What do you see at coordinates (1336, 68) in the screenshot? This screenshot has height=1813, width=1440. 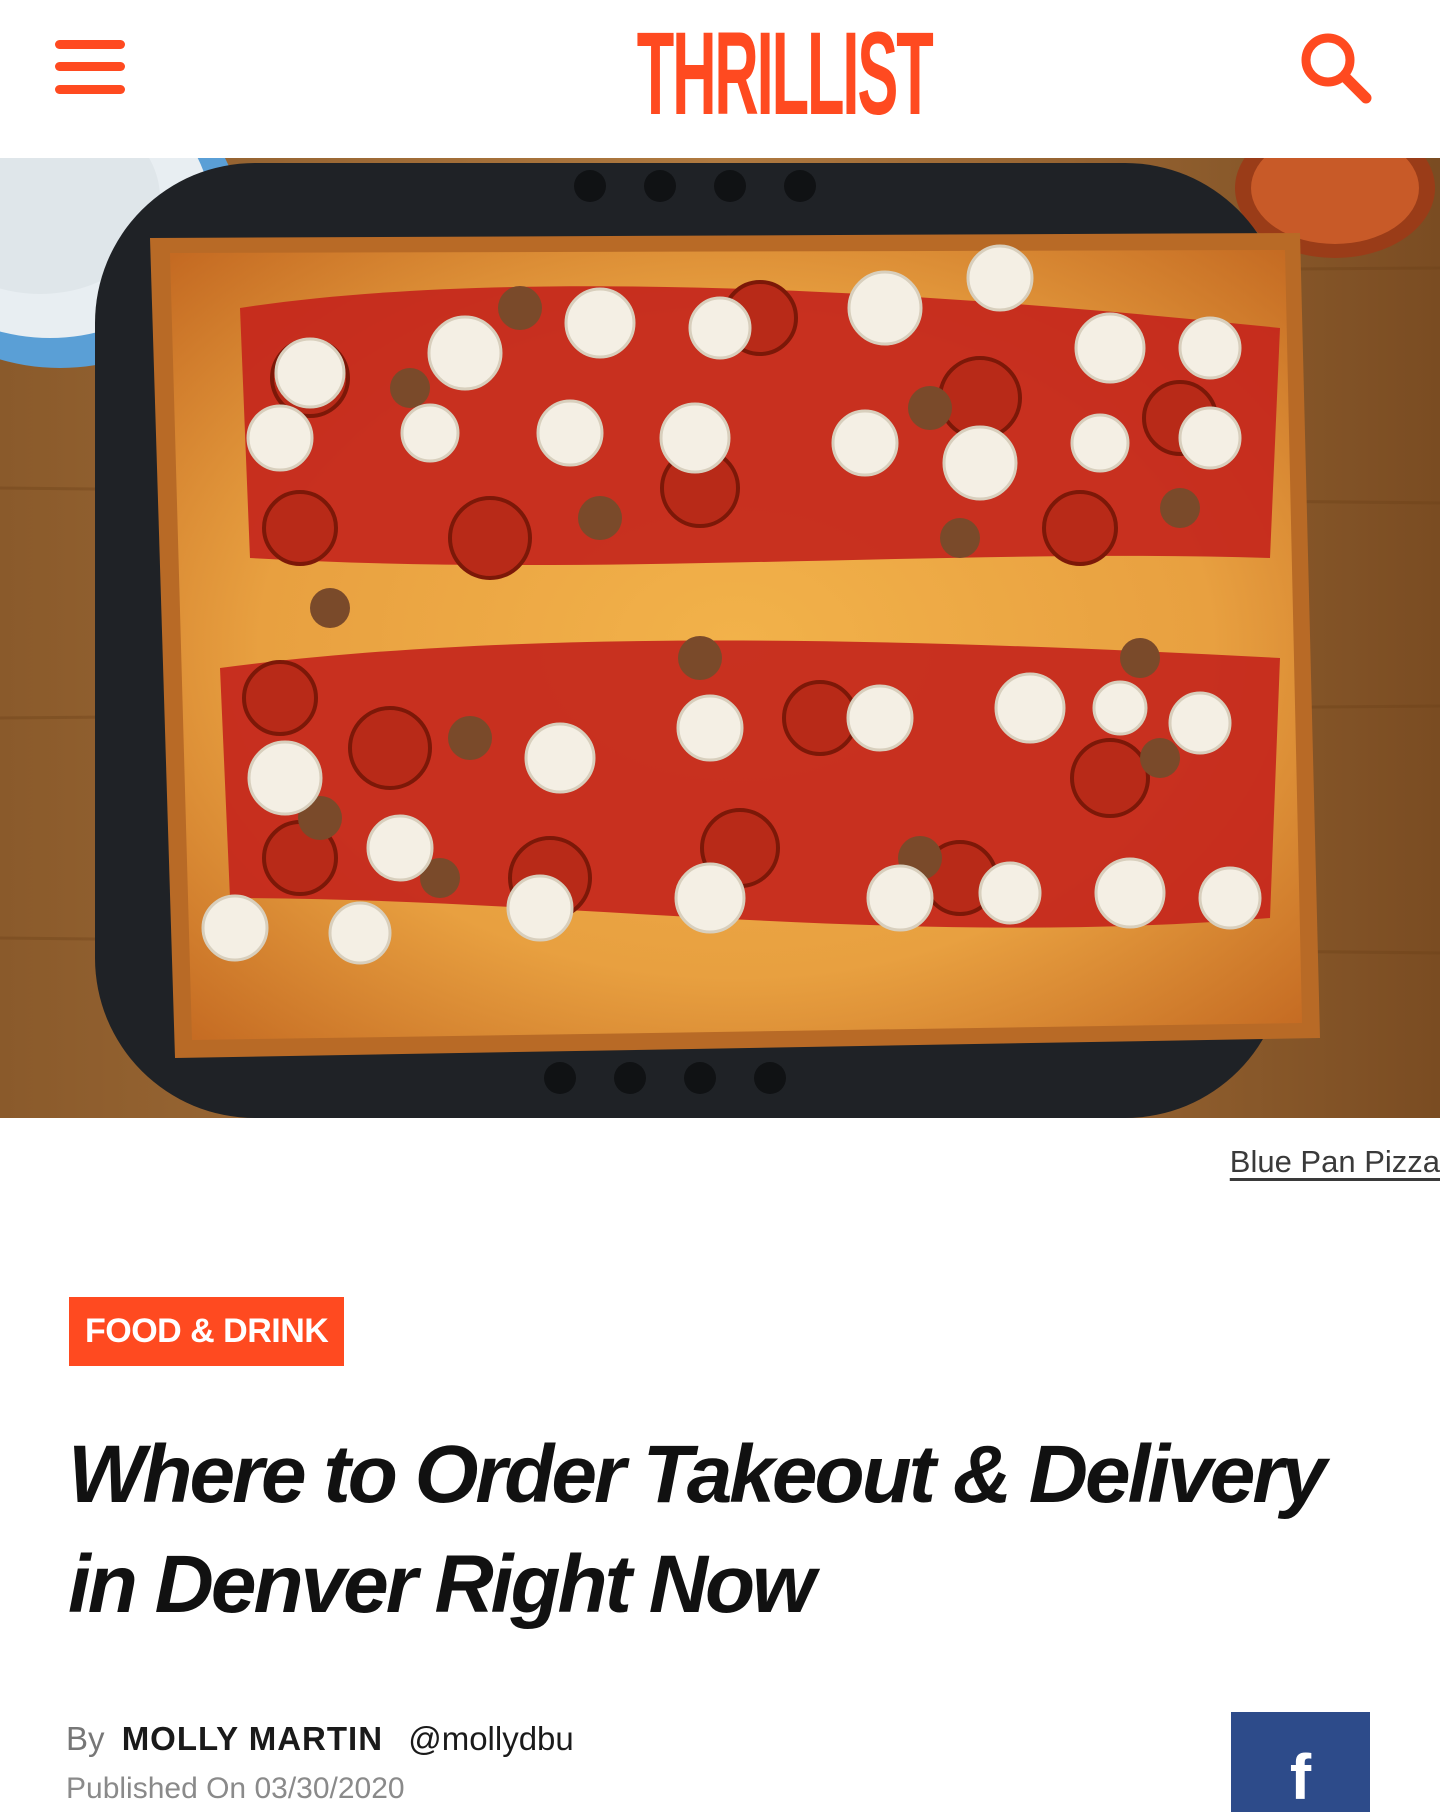 I see `search-icon` at bounding box center [1336, 68].